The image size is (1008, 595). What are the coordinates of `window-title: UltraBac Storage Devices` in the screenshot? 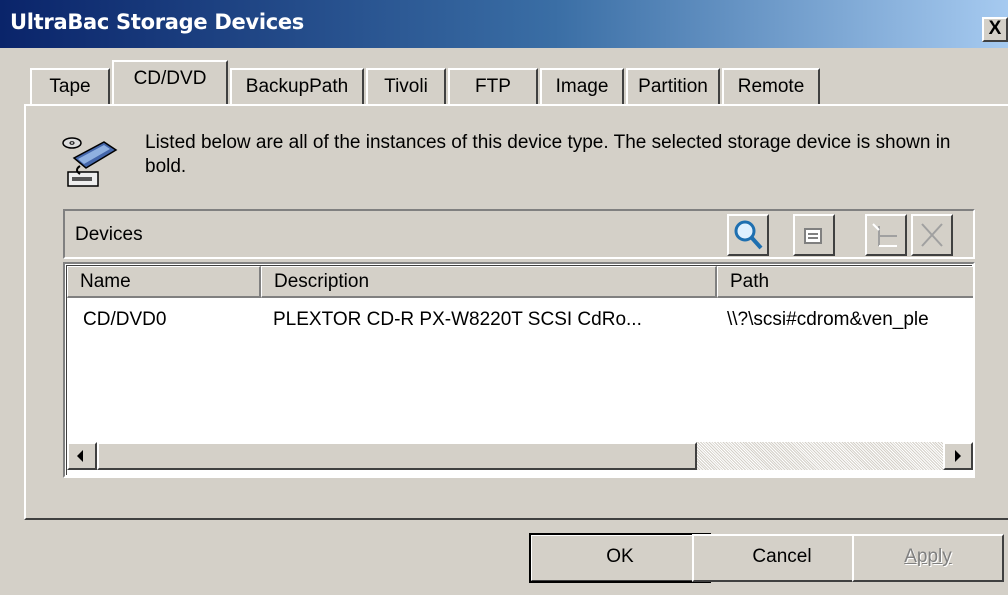 It's located at (157, 22).